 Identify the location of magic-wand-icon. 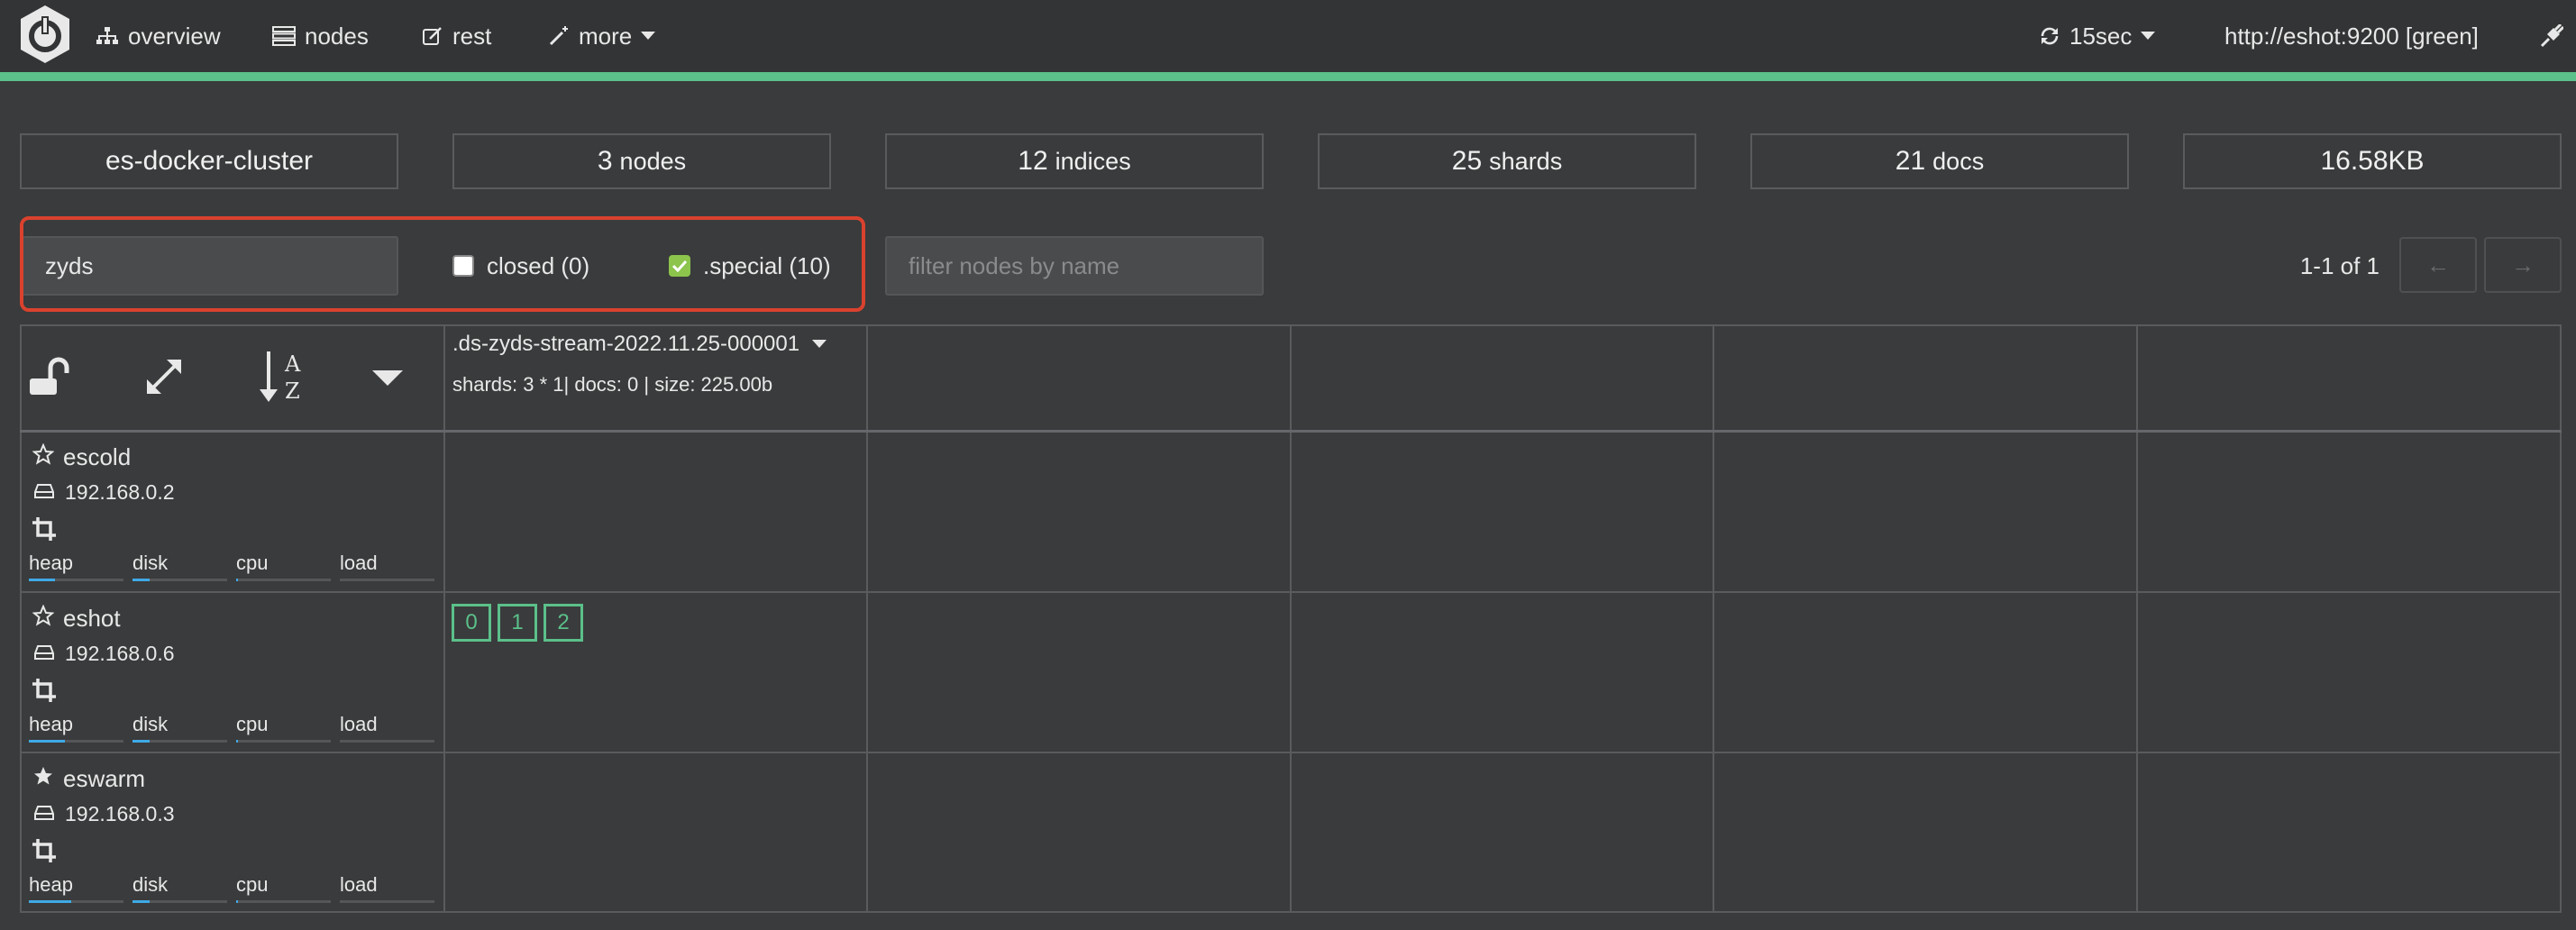
(558, 36).